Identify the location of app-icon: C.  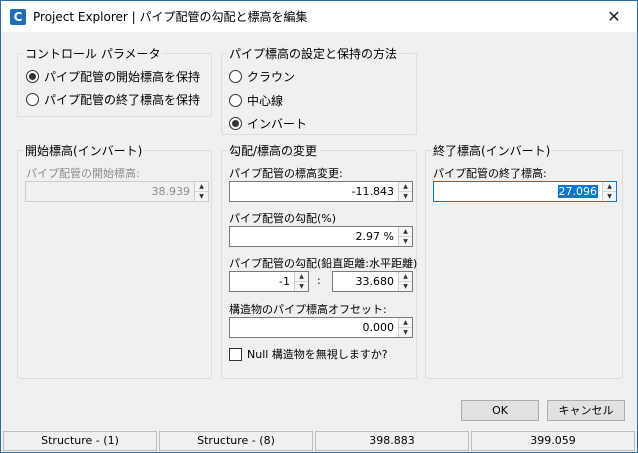
(18, 16).